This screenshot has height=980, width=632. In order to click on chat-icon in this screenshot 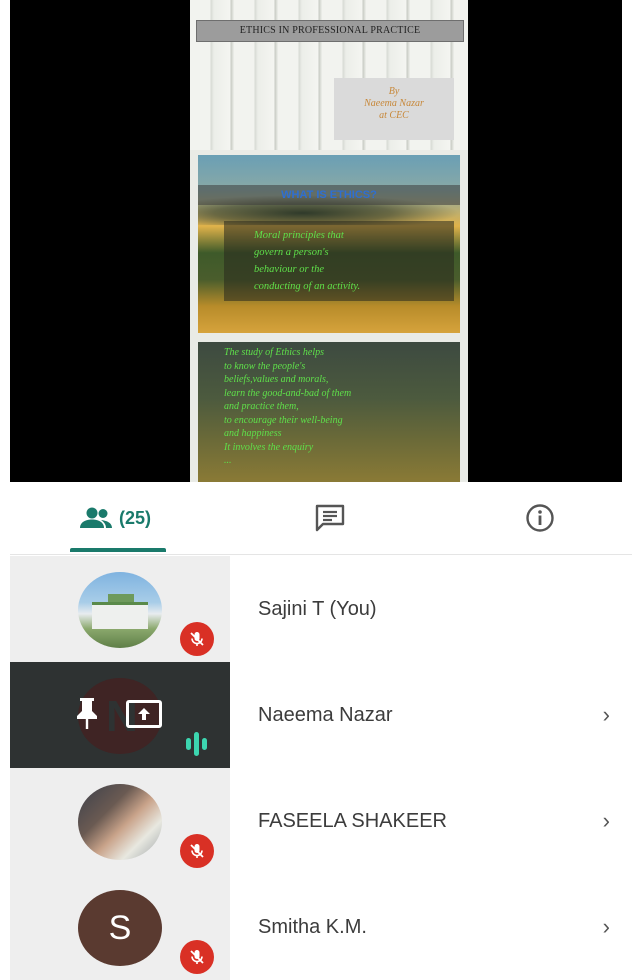, I will do `click(330, 518)`.